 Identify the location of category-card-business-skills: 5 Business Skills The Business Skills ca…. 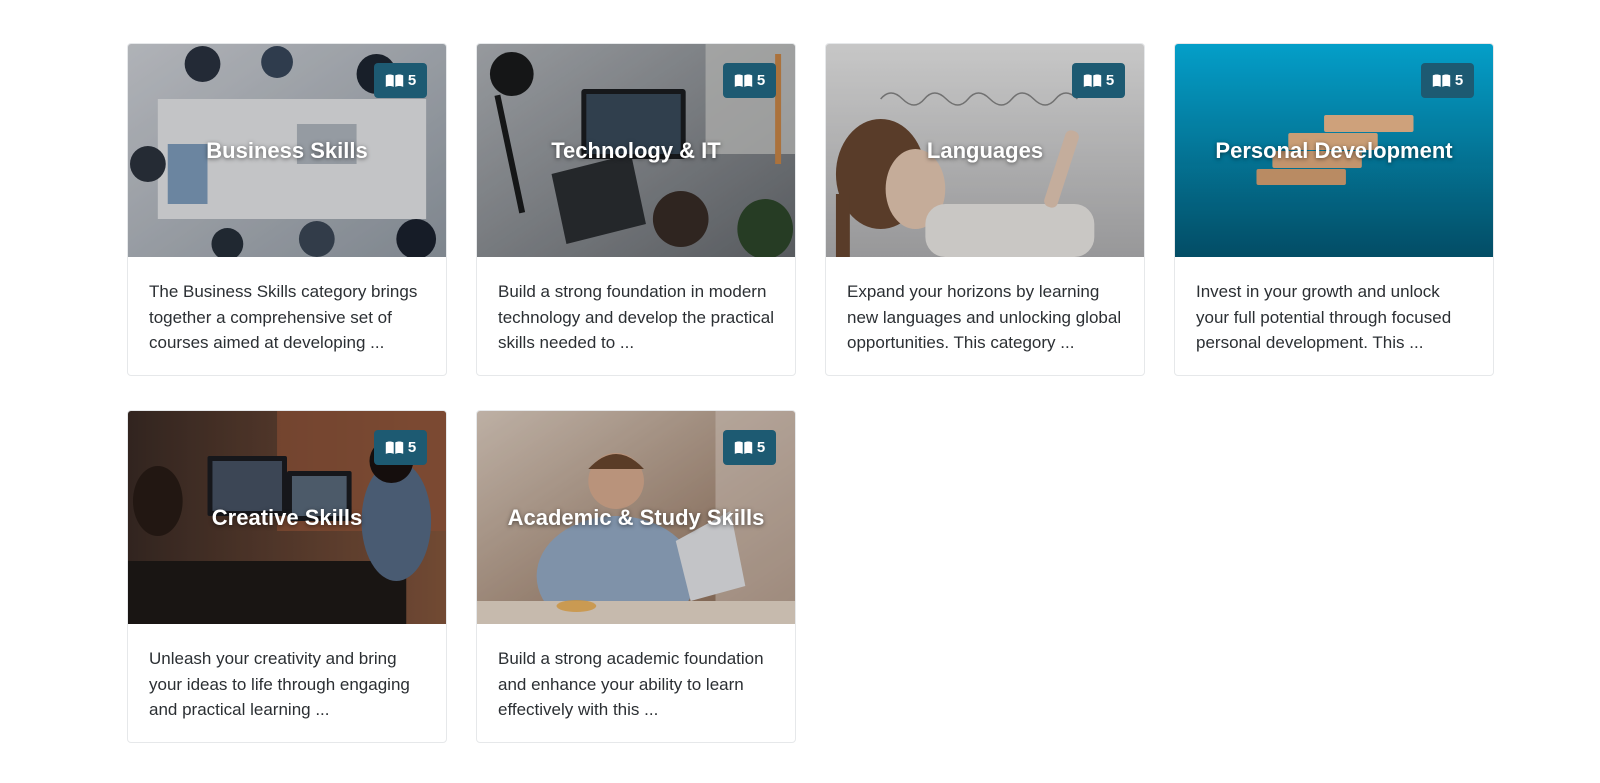
(287, 209).